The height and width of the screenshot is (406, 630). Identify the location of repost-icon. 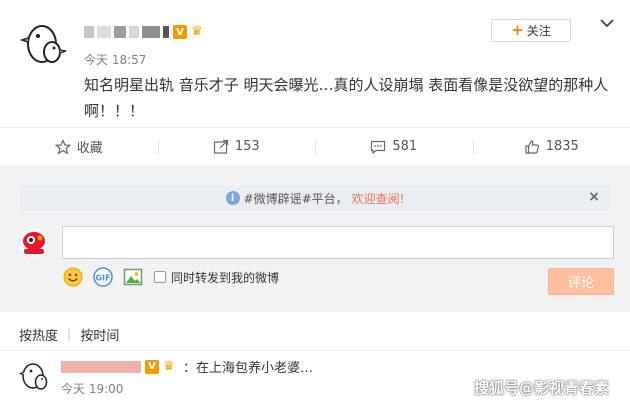
(220, 146).